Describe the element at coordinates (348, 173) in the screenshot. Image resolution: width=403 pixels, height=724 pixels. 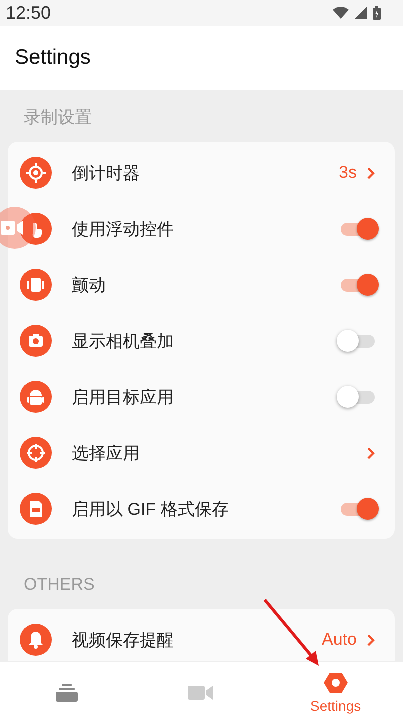
I see `setting-value: 3s` at that location.